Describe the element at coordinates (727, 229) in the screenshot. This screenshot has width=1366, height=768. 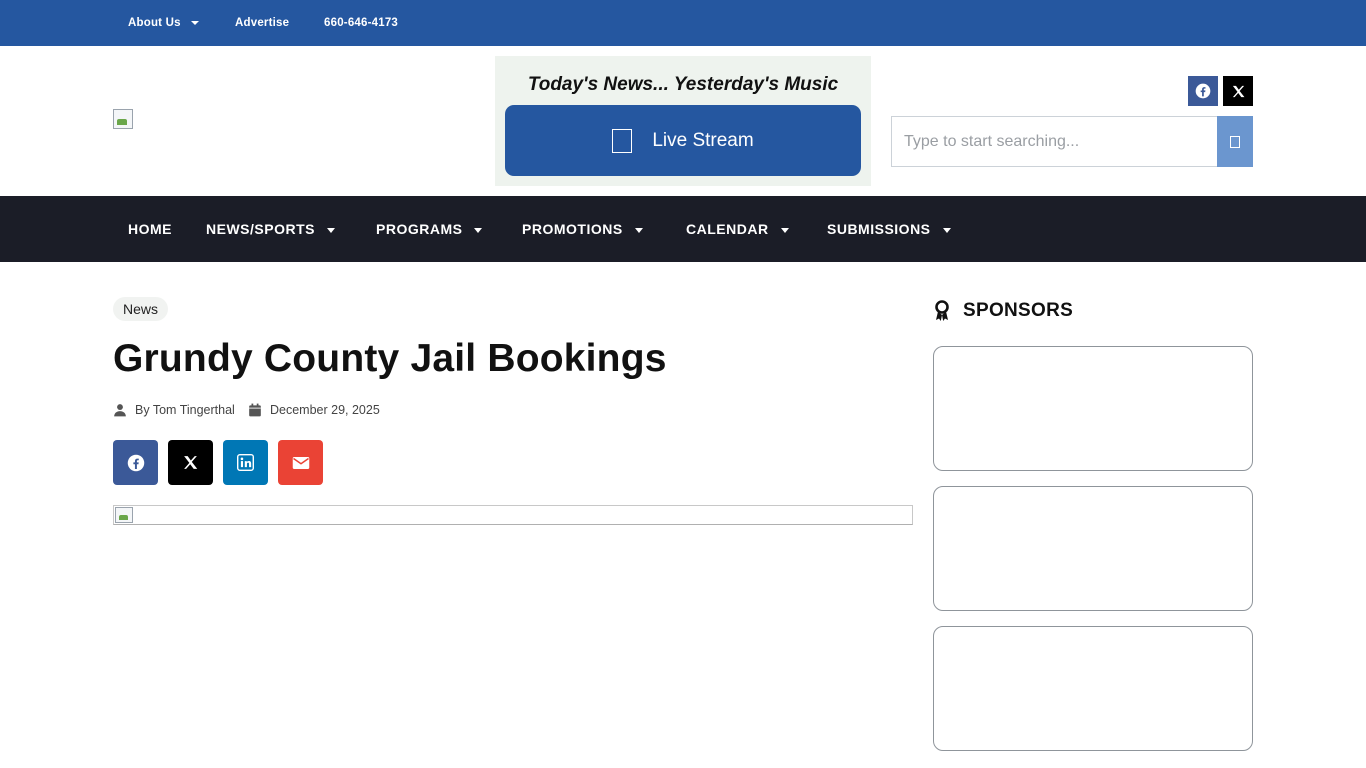
I see `nav-item-label: CALENDAR` at that location.